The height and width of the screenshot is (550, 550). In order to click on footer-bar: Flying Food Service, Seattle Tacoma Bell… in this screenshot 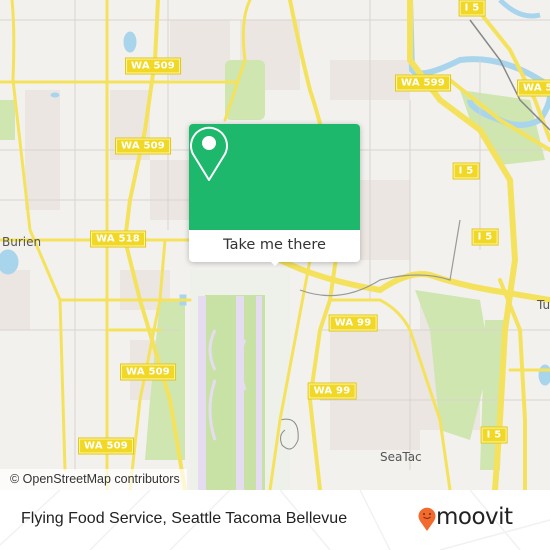, I will do `click(275, 520)`.